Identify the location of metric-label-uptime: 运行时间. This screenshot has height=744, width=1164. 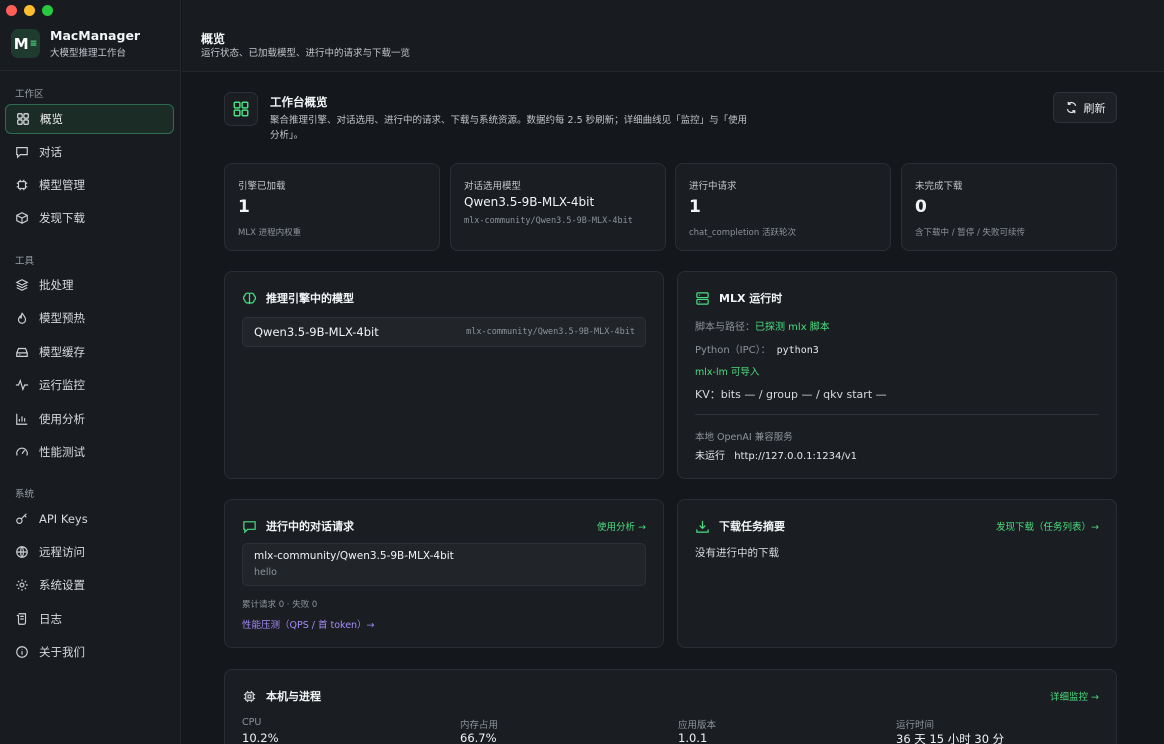
(915, 725).